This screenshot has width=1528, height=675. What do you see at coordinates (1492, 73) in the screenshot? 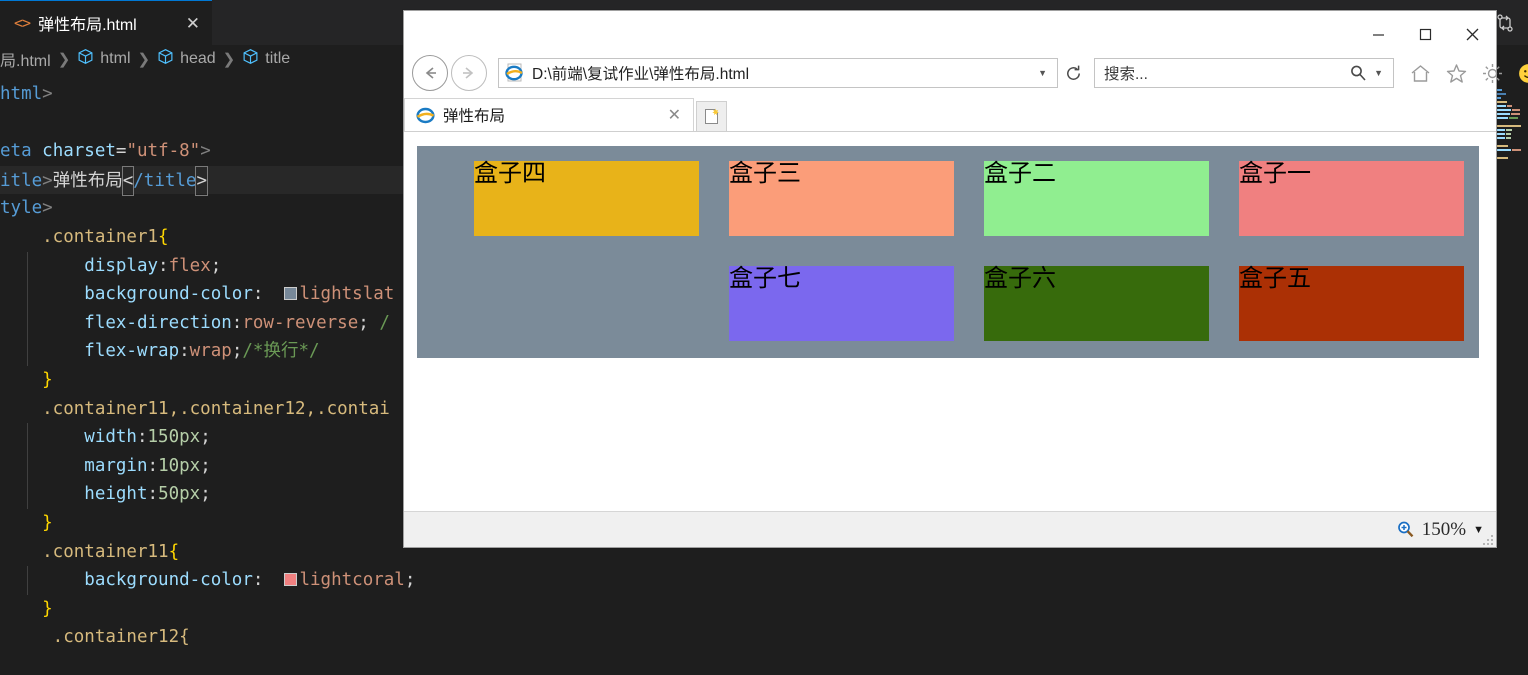
I see `settings-gear-icon` at bounding box center [1492, 73].